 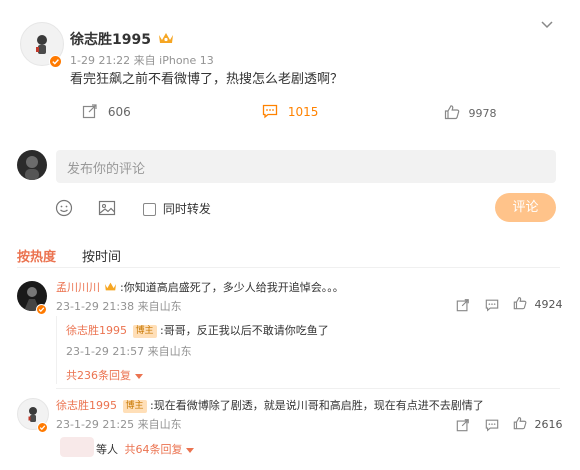 What do you see at coordinates (119, 306) in the screenshot?
I see `comment-meta: 23-1-29 21:38 来自山东` at bounding box center [119, 306].